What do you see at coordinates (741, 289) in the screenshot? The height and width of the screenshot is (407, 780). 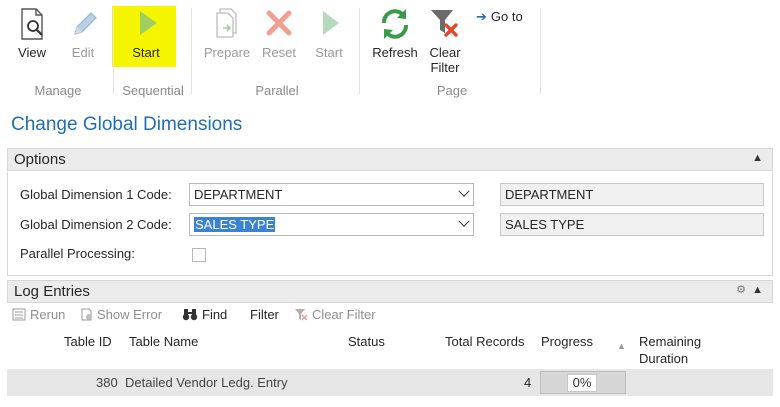 I see `settings-gear-icon: ⚙` at bounding box center [741, 289].